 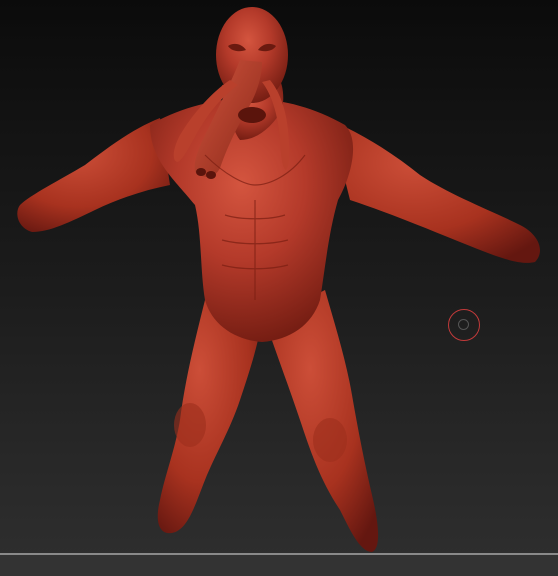 I want to click on bottom-shelf, so click(x=279, y=565).